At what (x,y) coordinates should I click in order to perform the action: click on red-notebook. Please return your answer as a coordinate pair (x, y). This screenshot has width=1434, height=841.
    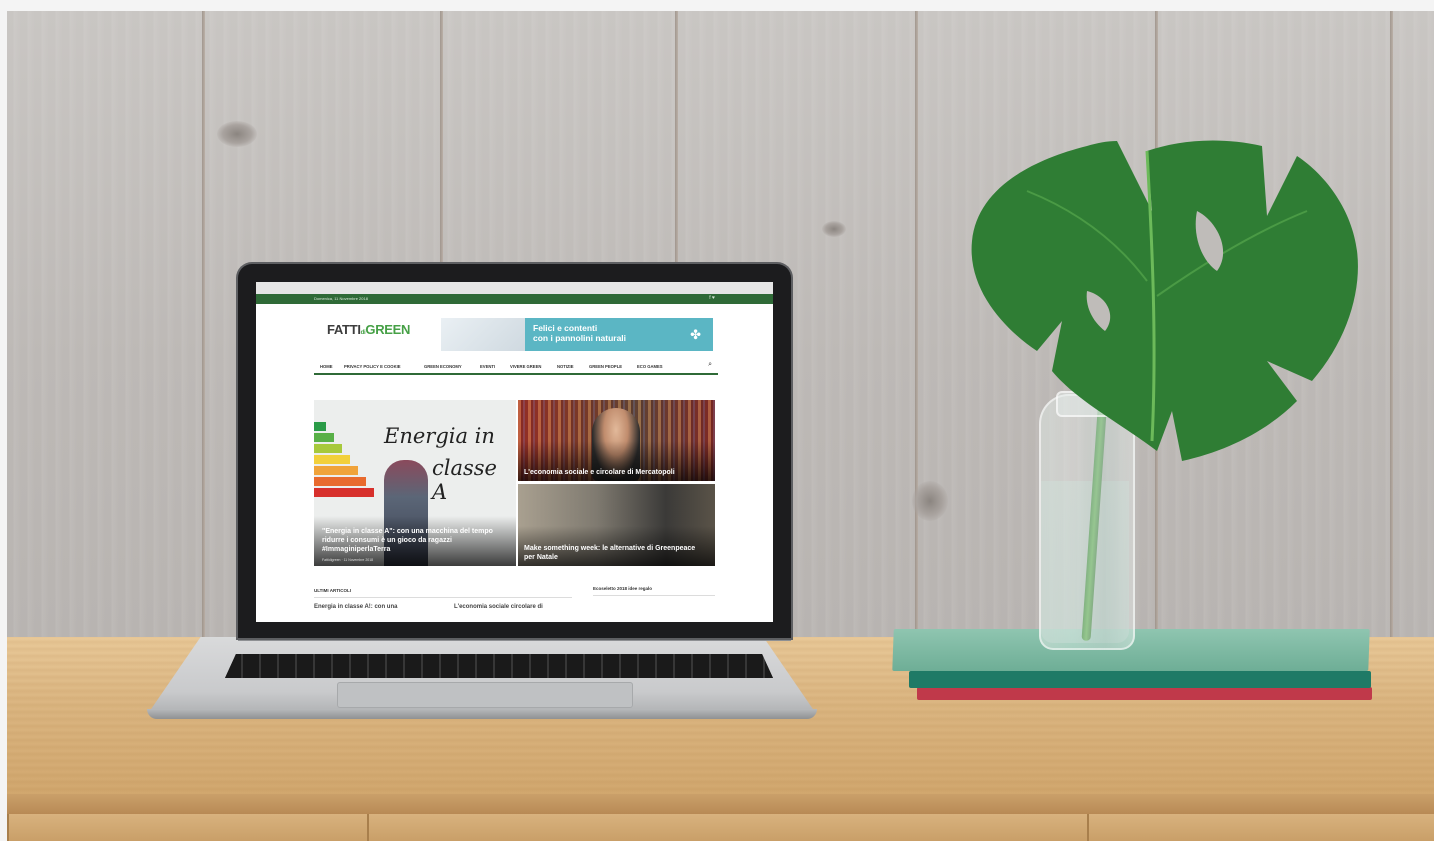
    Looking at the image, I should click on (1144, 693).